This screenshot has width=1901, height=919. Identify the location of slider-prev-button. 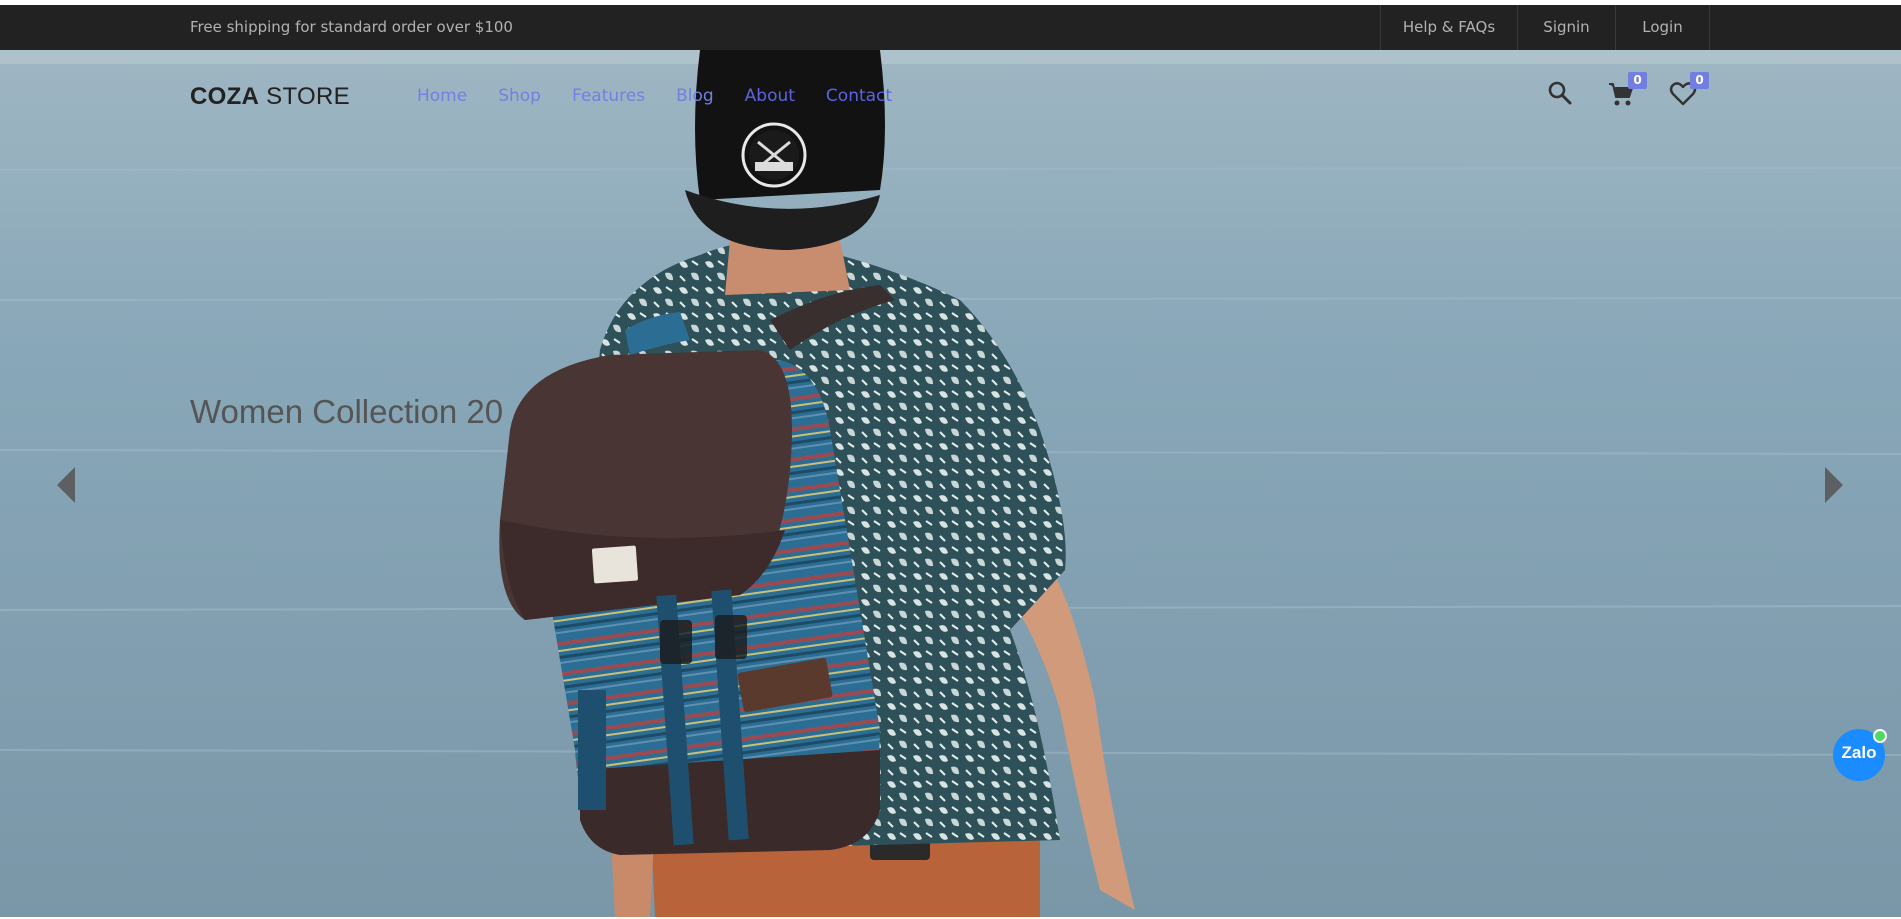
(66, 485).